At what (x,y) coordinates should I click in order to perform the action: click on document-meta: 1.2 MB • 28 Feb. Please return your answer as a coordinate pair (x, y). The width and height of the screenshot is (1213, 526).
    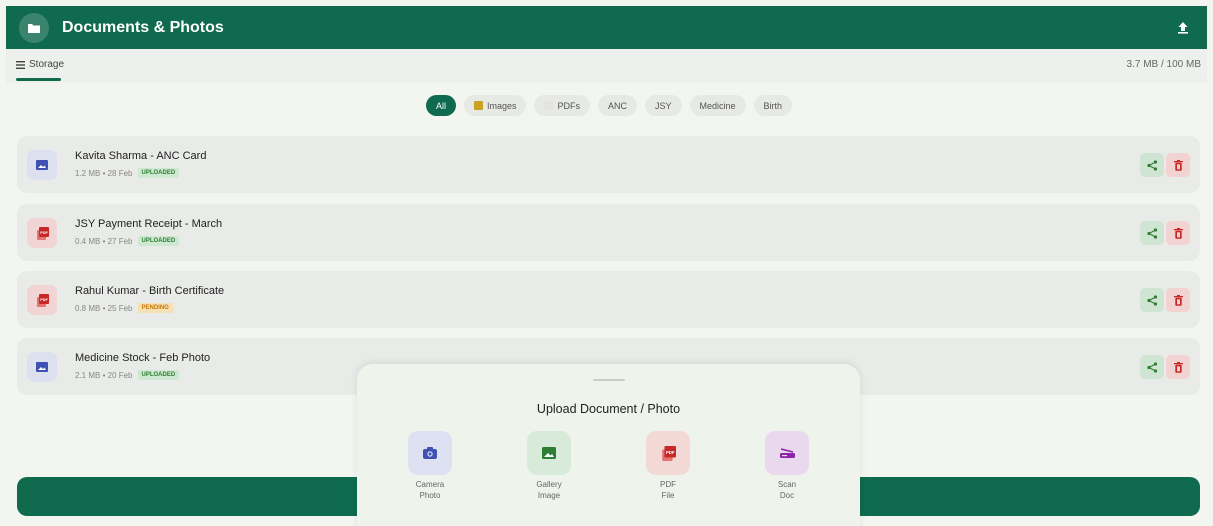
    Looking at the image, I should click on (104, 173).